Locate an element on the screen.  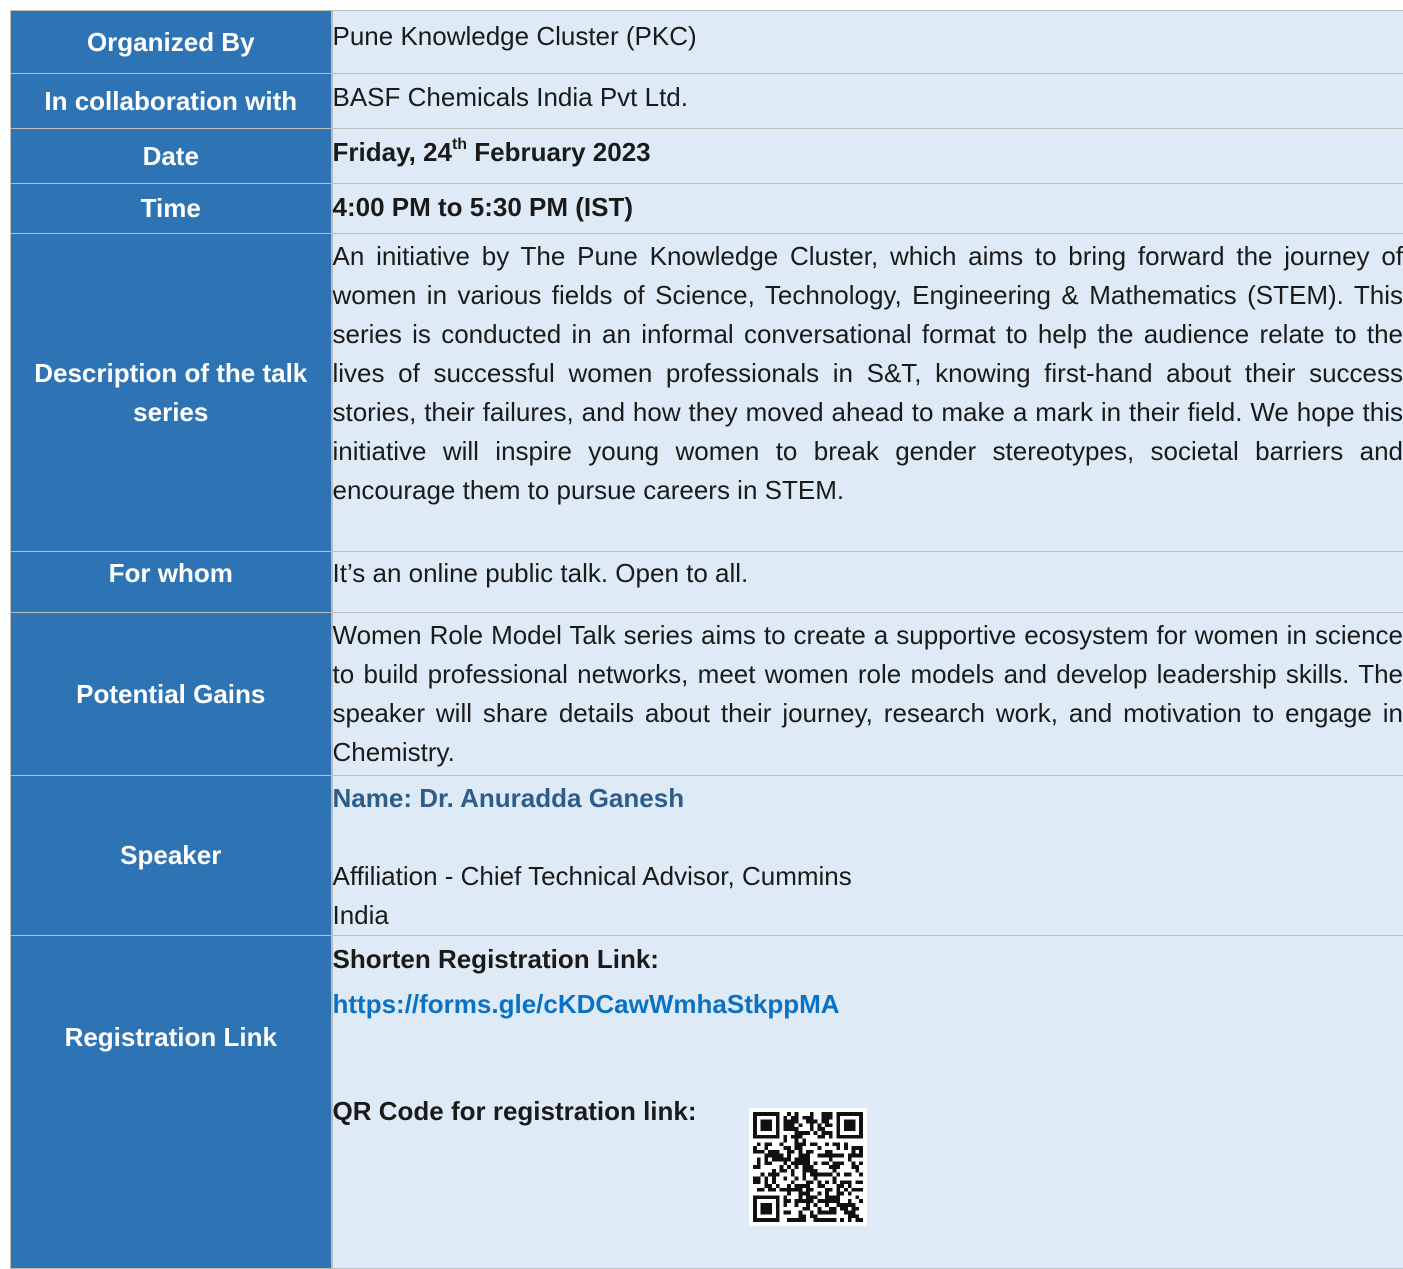
date-ordinal: th is located at coordinates (459, 144).